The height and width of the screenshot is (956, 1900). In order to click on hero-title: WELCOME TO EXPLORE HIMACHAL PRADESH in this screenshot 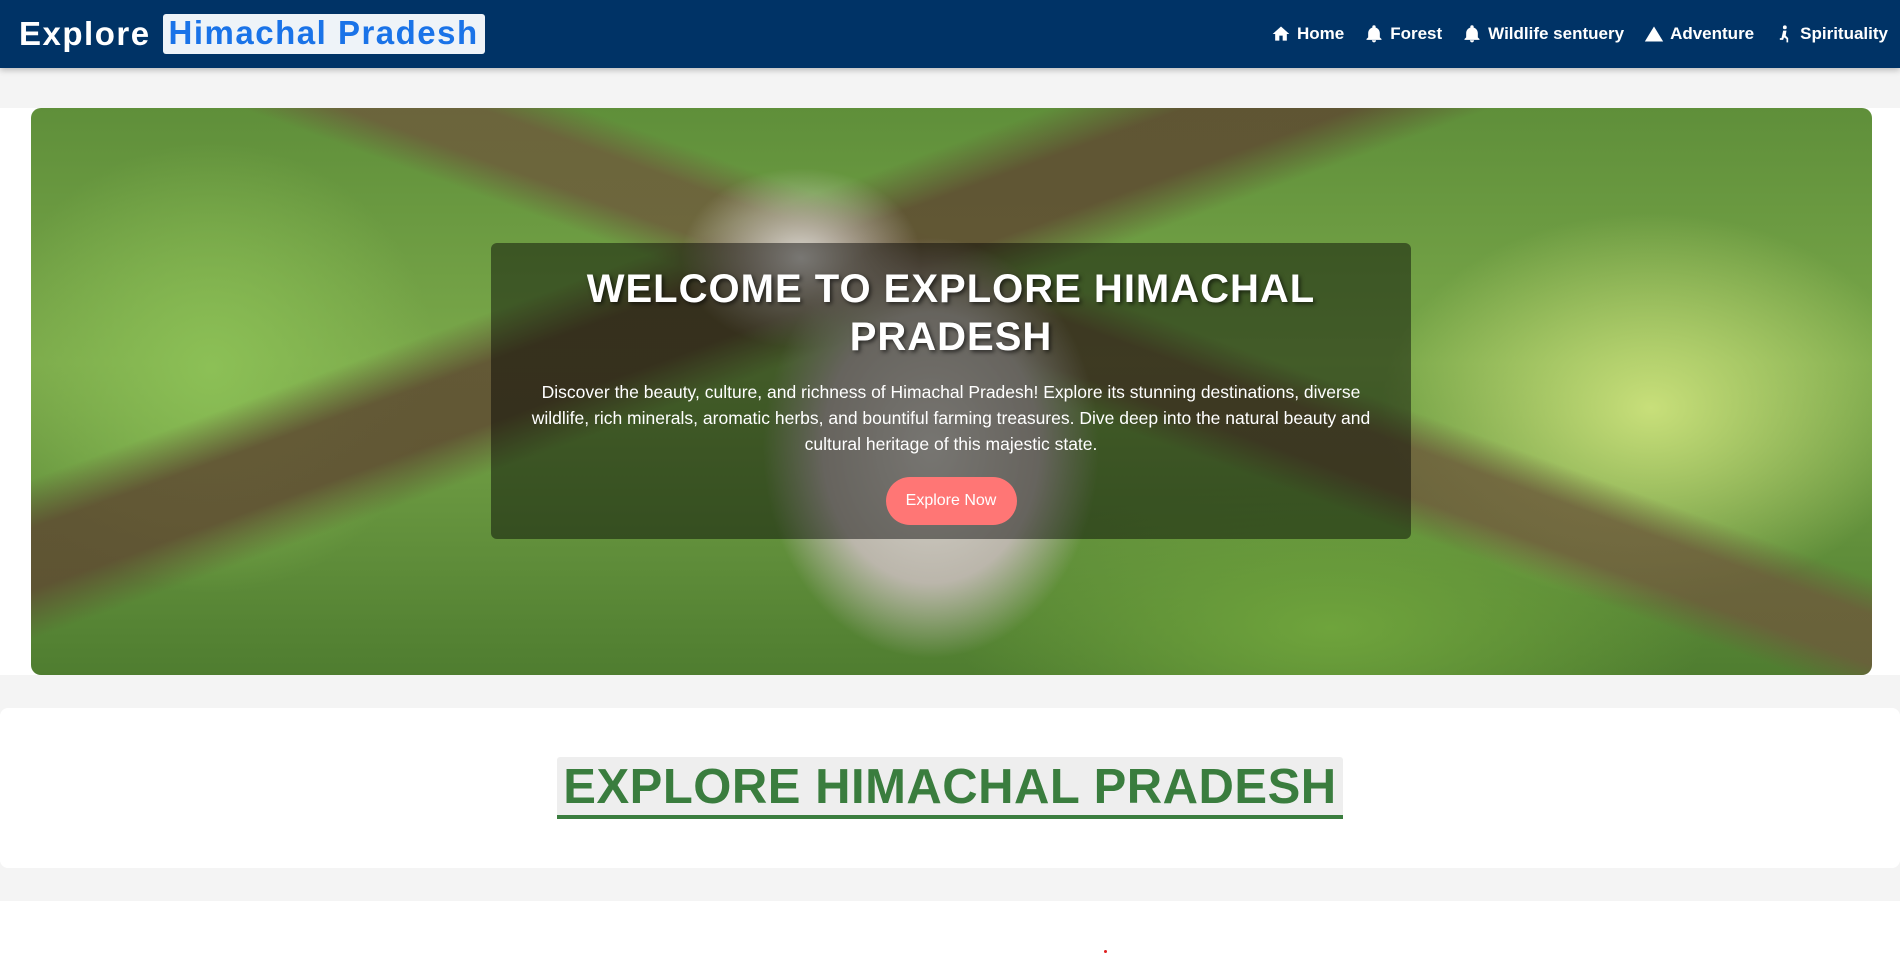, I will do `click(951, 313)`.